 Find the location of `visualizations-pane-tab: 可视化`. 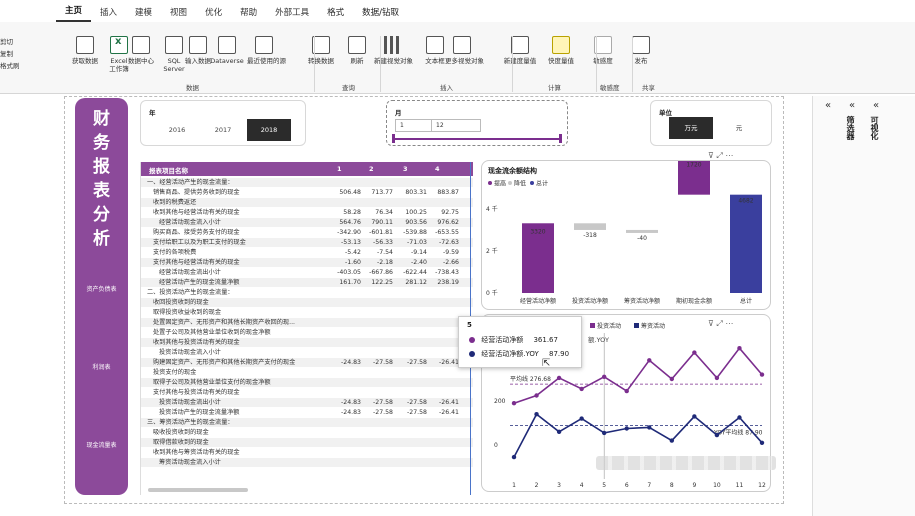

visualizations-pane-tab: 可视化 is located at coordinates (874, 128).